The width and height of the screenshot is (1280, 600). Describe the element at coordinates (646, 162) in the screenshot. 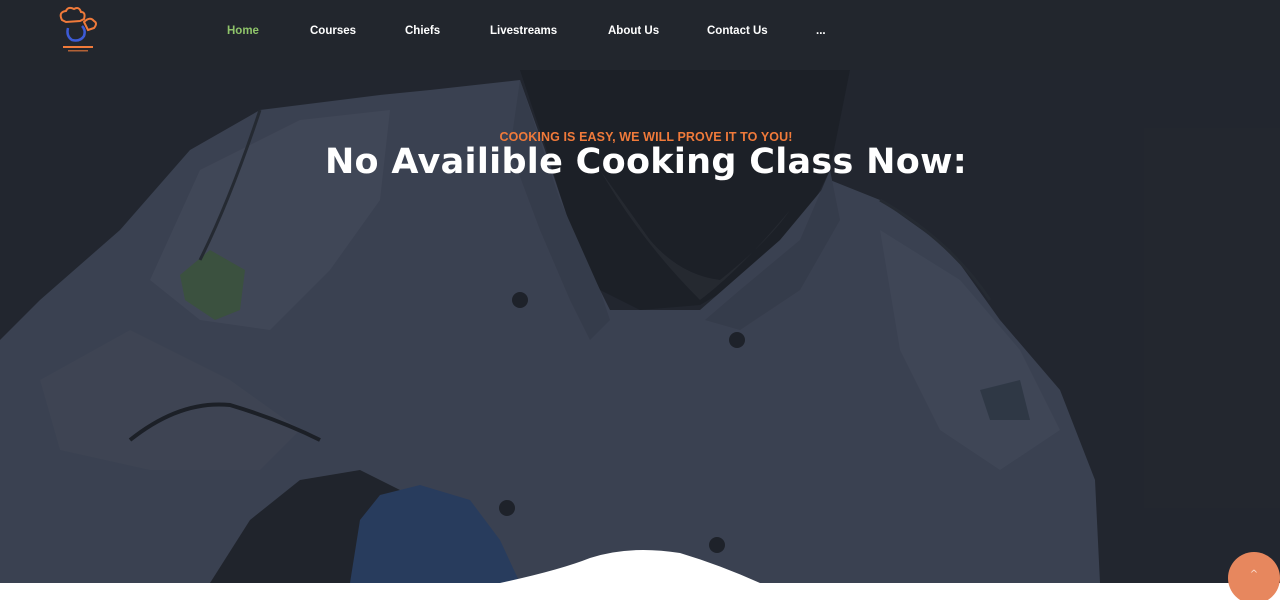

I see `hero-headline: No Availible Cooking Class Now:` at that location.